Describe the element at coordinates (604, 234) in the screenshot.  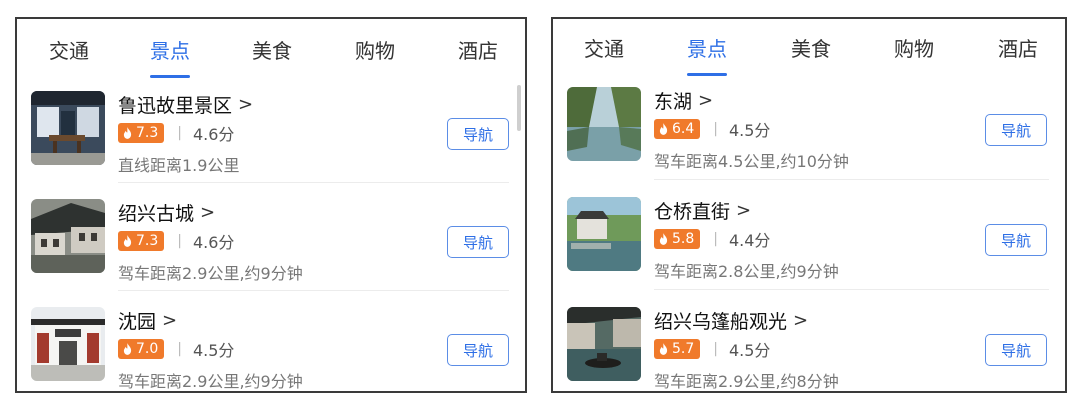
I see `canal-street-photo` at that location.